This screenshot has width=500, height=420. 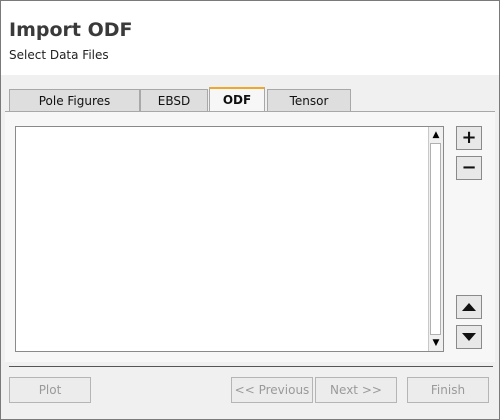 What do you see at coordinates (448, 390) in the screenshot?
I see `finish-button: Finish` at bounding box center [448, 390].